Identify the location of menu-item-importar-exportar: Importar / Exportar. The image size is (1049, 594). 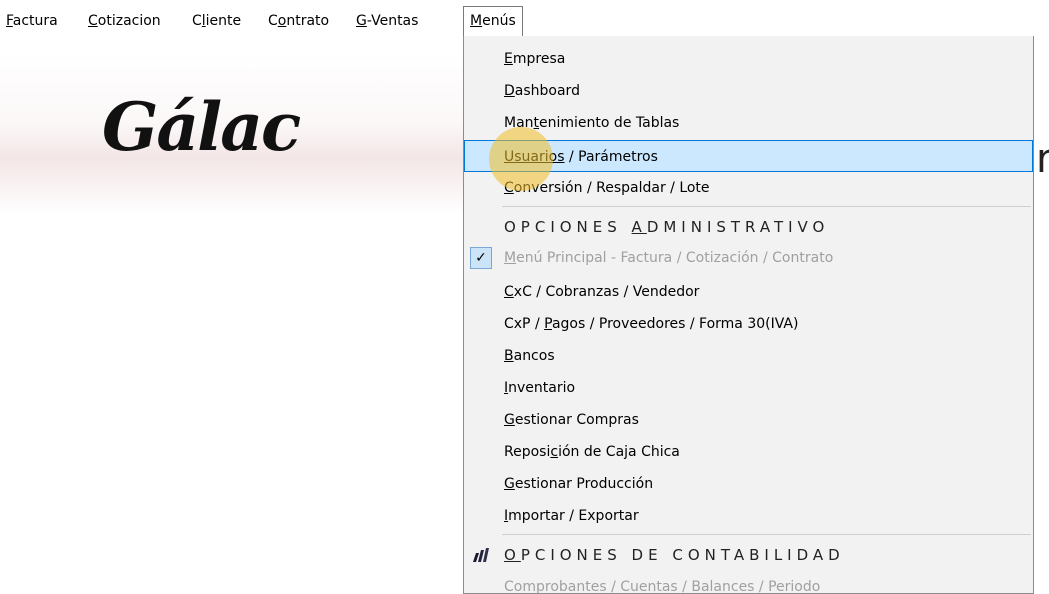
(748, 516).